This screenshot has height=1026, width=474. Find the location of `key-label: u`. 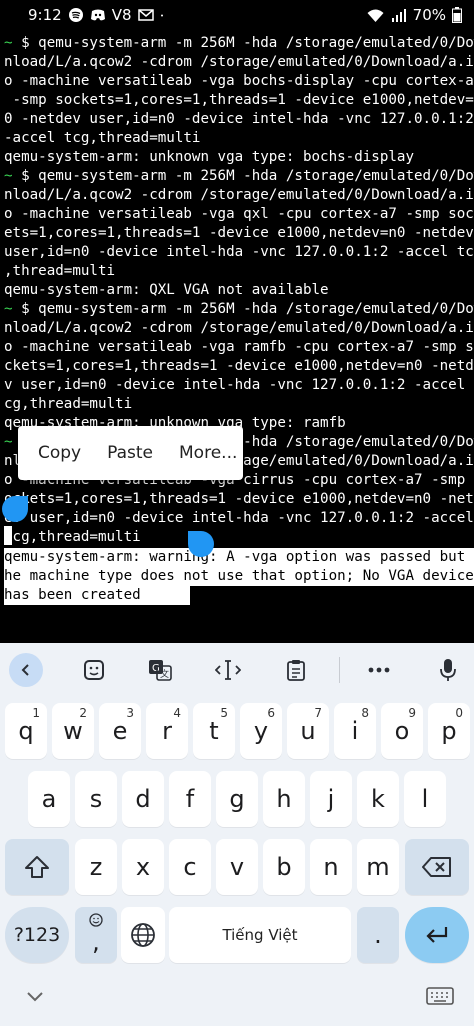

key-label: u is located at coordinates (308, 731).